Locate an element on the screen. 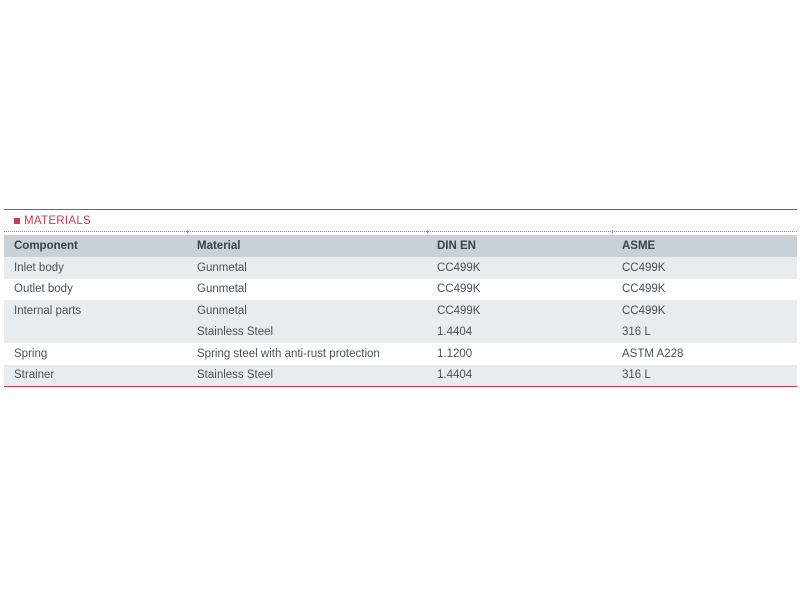  cell-material: Spring steel with anti-rust protection is located at coordinates (288, 353).